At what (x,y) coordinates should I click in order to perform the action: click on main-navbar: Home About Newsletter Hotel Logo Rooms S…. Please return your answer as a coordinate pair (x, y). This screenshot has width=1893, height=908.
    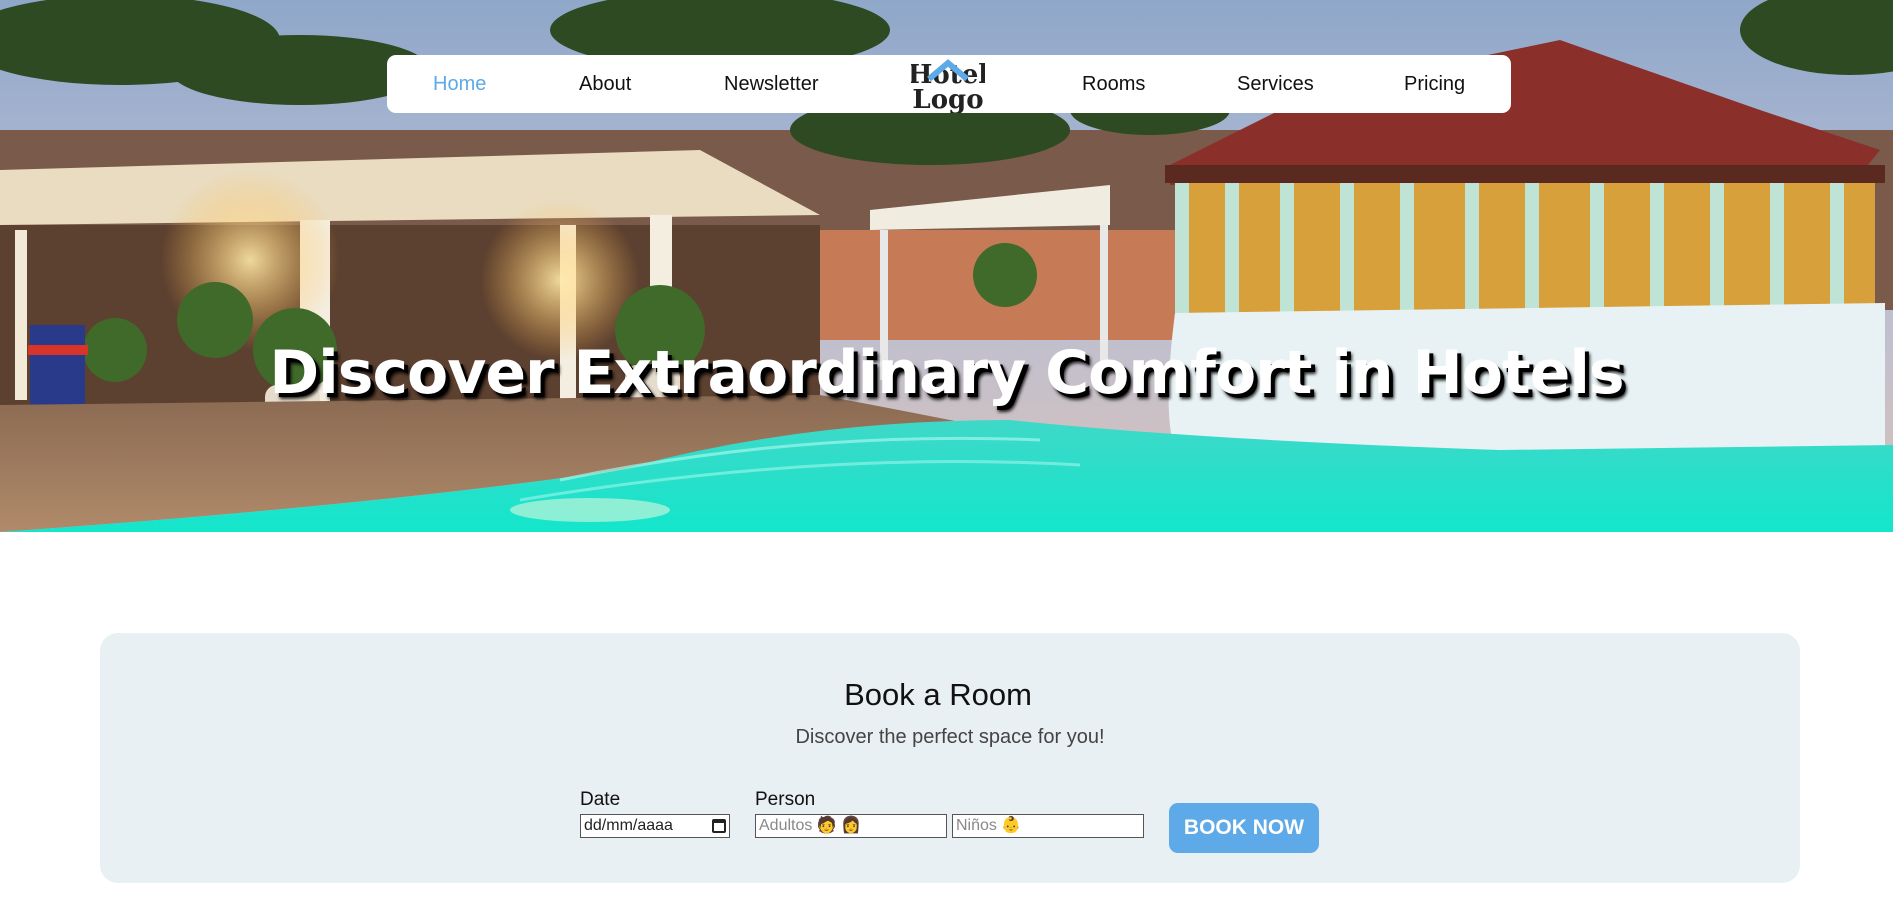
    Looking at the image, I should click on (949, 84).